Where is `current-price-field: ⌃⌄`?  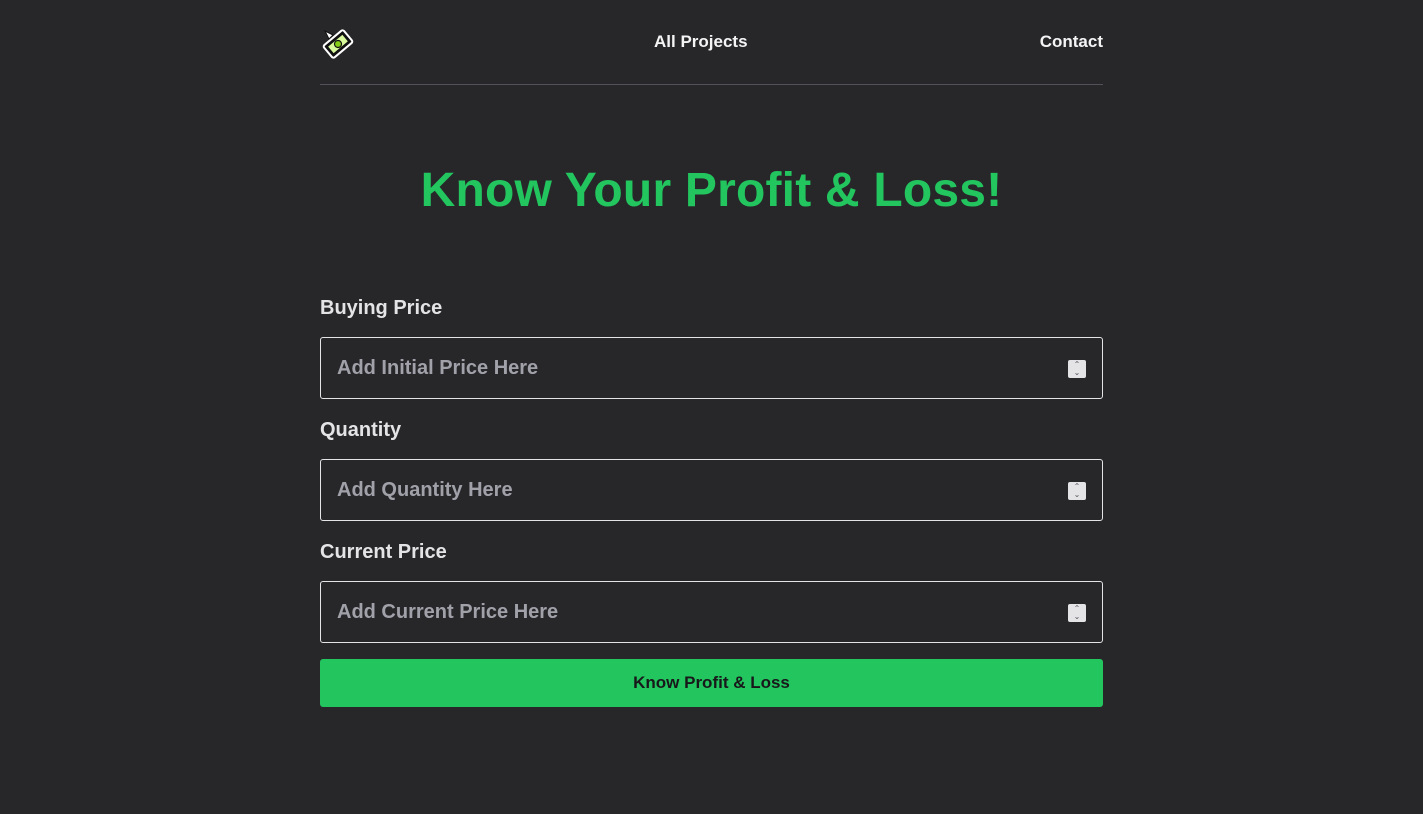
current-price-field: ⌃⌄ is located at coordinates (711, 612).